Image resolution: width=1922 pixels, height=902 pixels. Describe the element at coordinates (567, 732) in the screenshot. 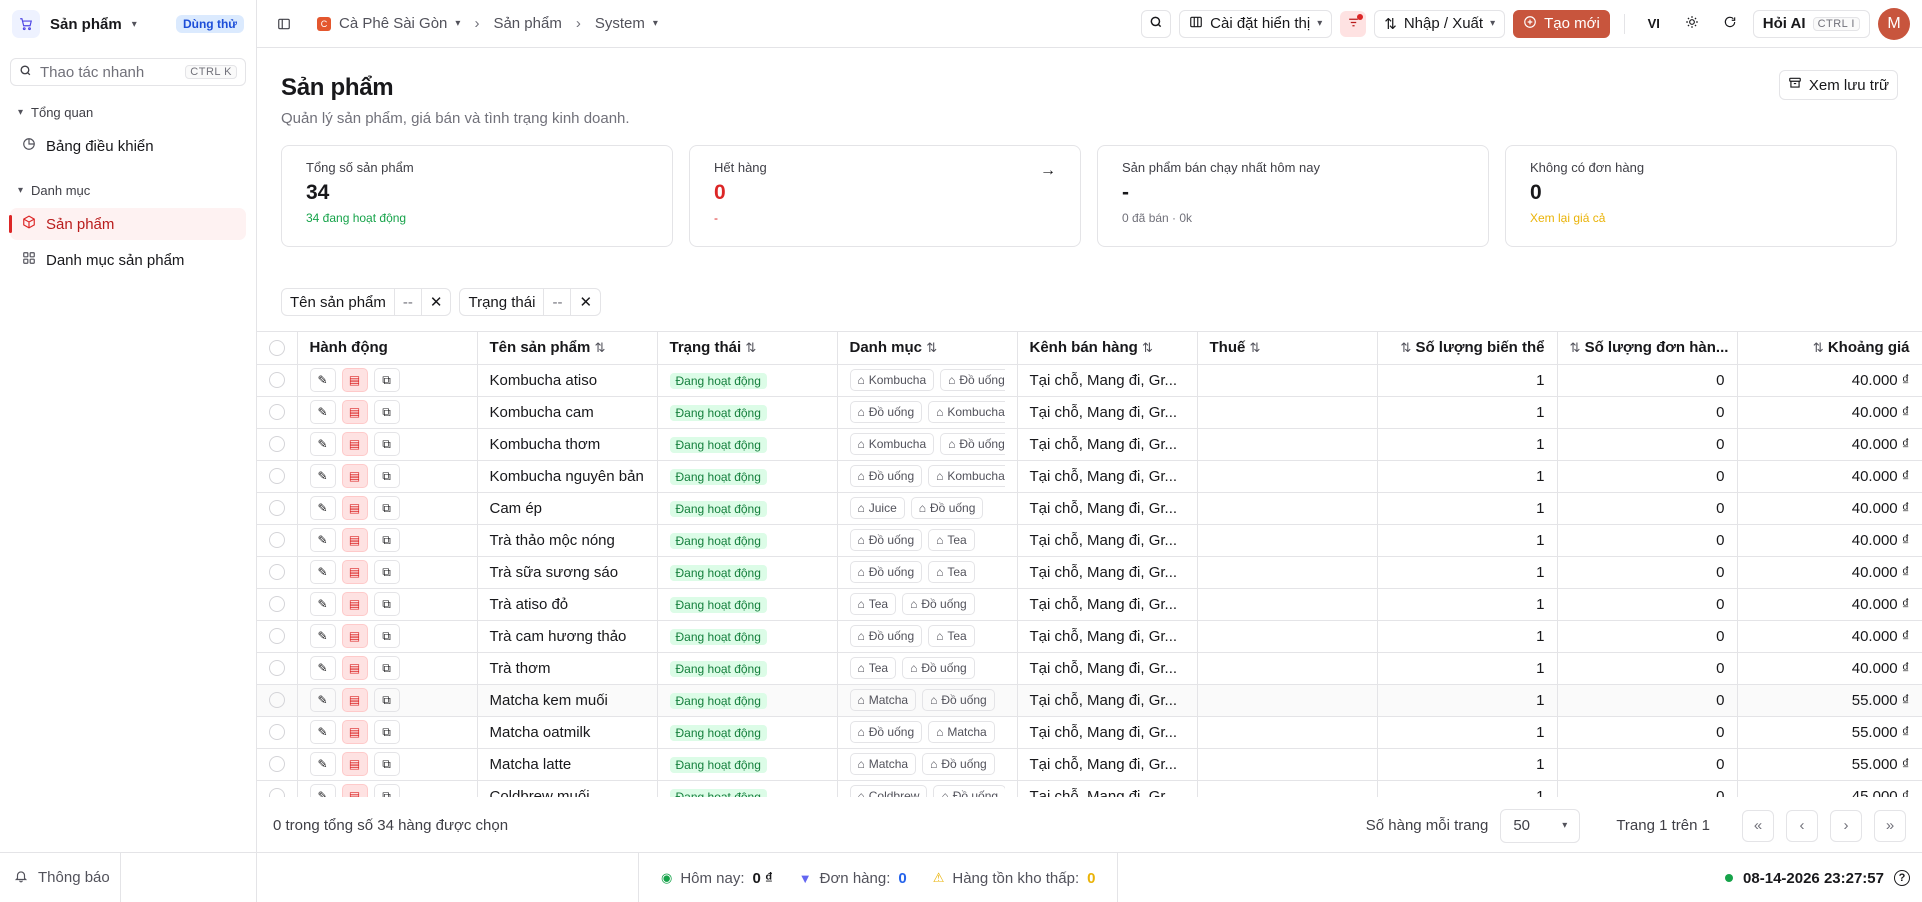

I see `product-name: Matcha oatmilk` at that location.